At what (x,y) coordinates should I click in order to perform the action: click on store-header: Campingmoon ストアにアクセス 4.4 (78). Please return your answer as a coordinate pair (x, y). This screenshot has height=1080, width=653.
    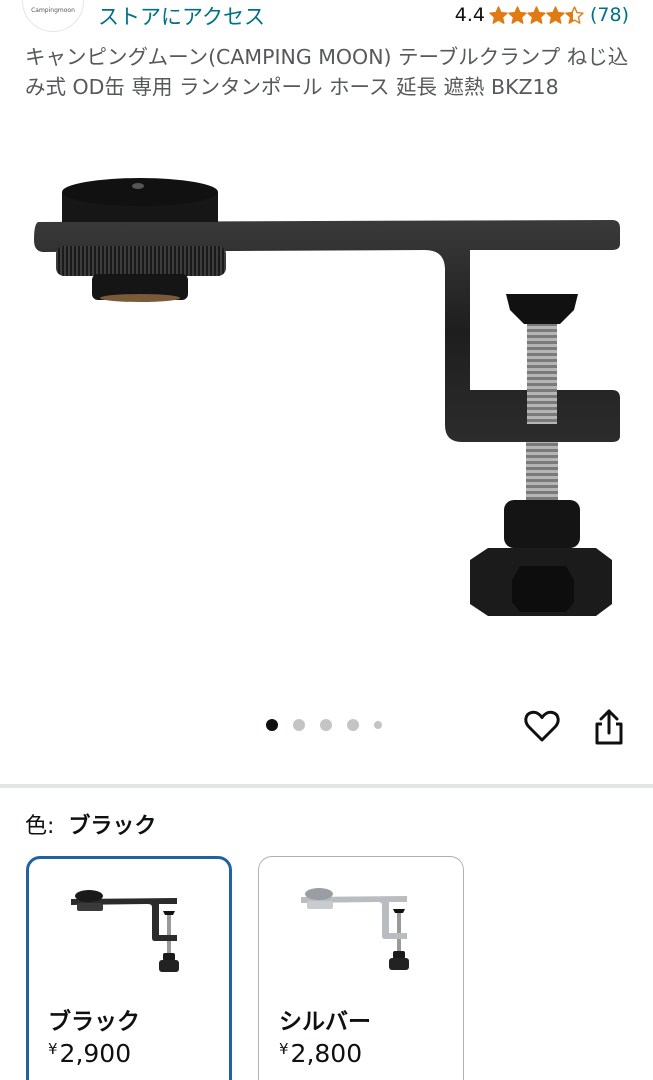
    Looking at the image, I should click on (326, 17).